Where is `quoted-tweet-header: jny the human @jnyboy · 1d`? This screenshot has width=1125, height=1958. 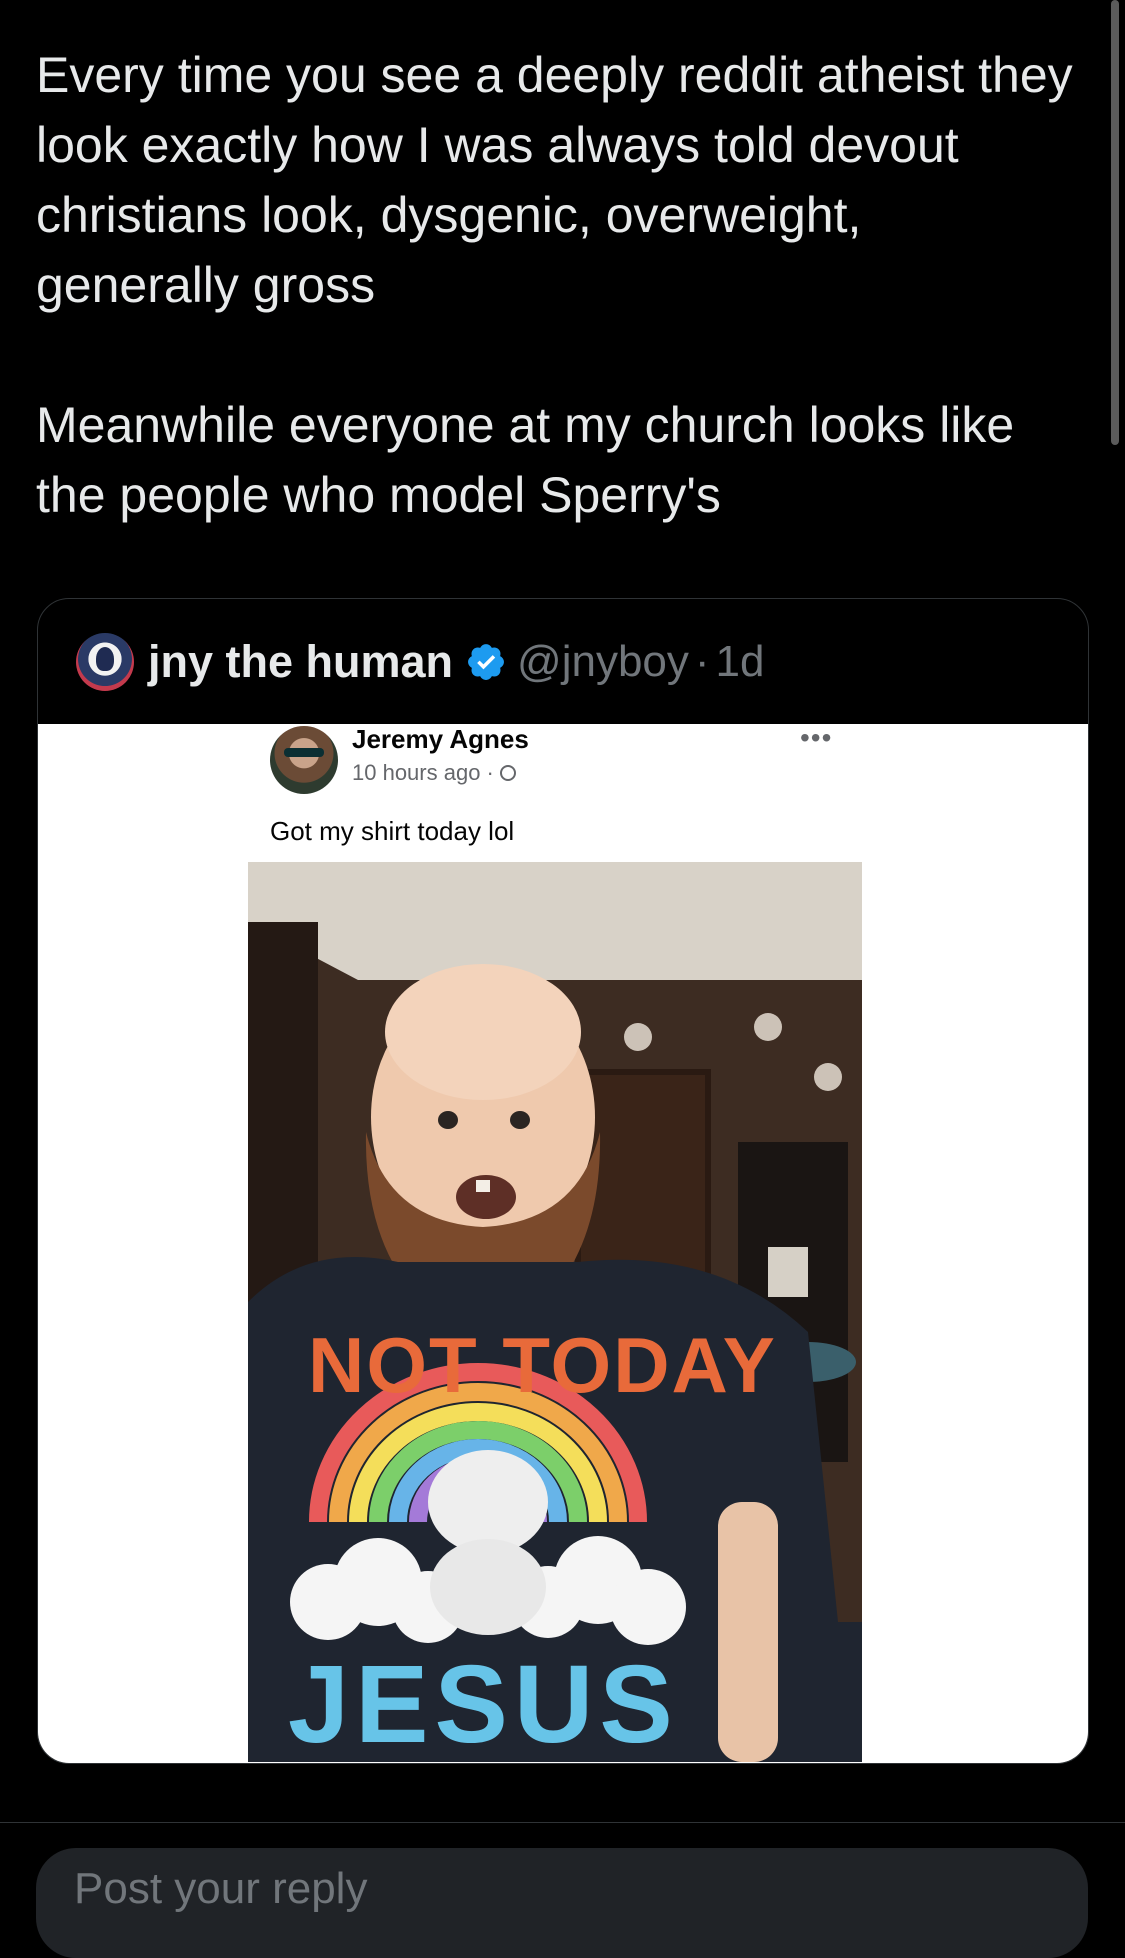 quoted-tweet-header: jny the human @jnyboy · 1d is located at coordinates (563, 661).